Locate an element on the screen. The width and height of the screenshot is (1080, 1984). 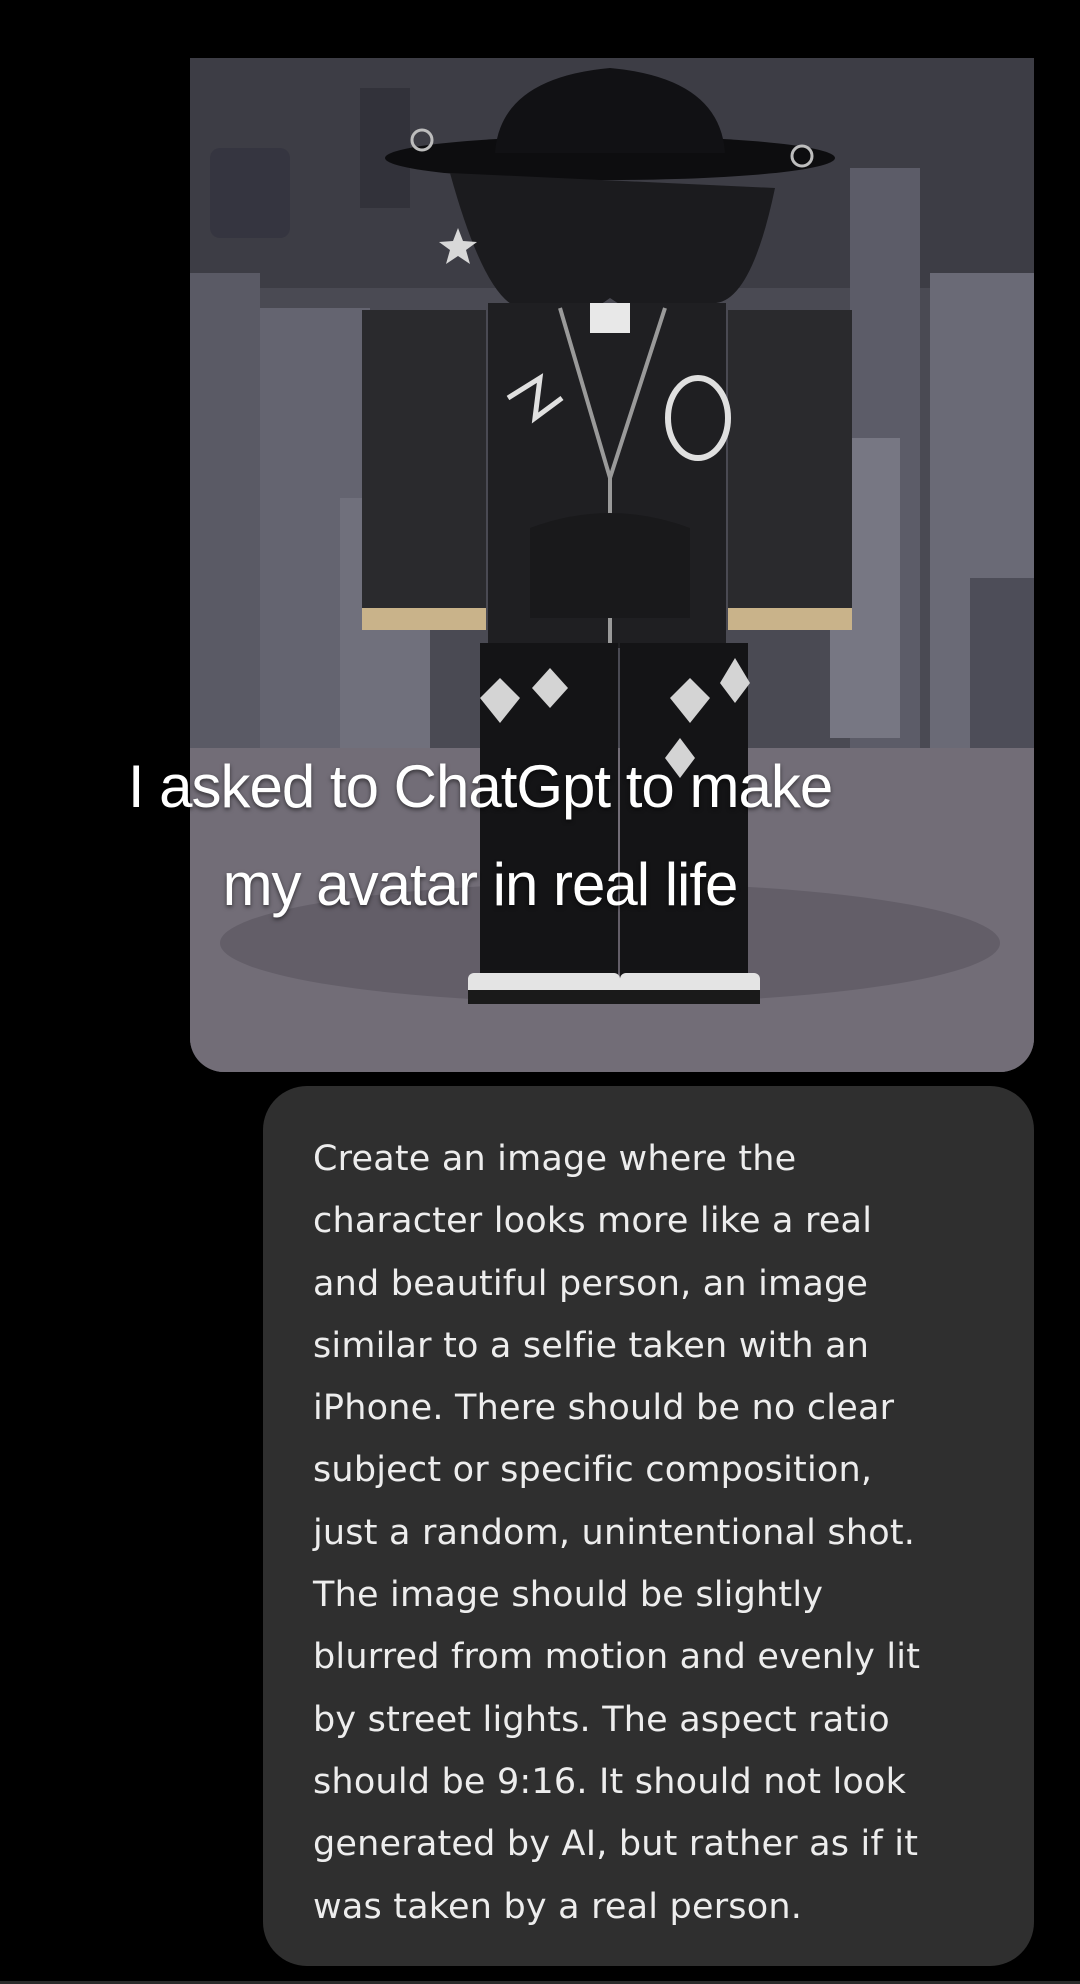
prompt-line: iPhone. There should be no clear is located at coordinates (604, 1408).